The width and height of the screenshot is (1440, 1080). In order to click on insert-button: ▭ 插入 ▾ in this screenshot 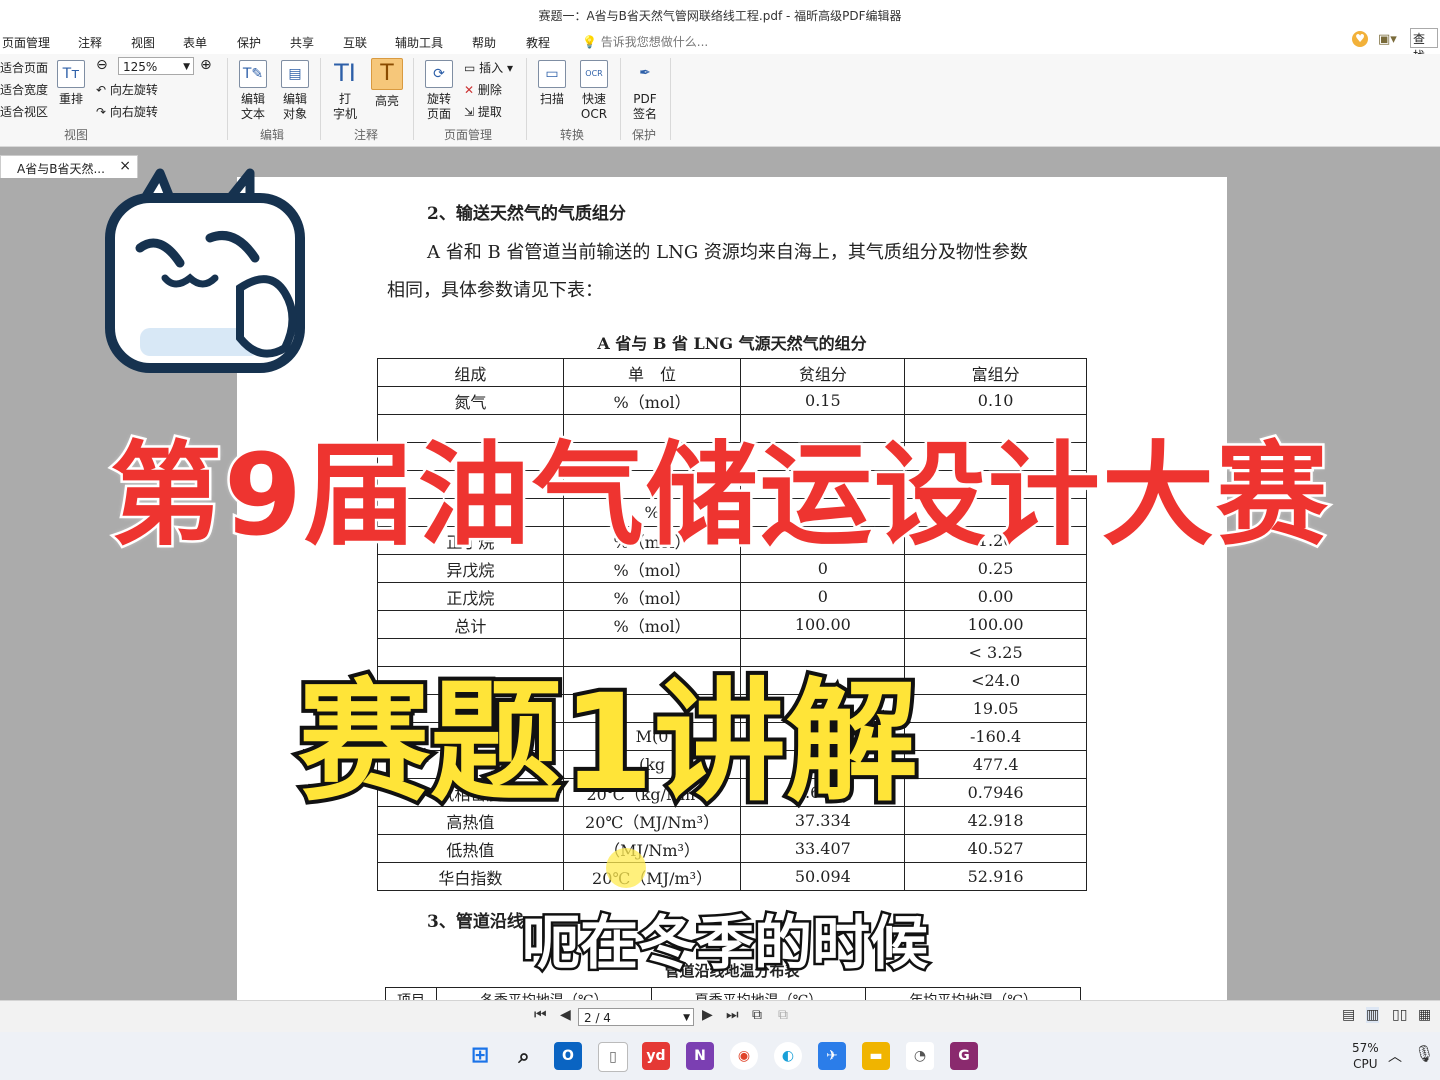, I will do `click(488, 67)`.